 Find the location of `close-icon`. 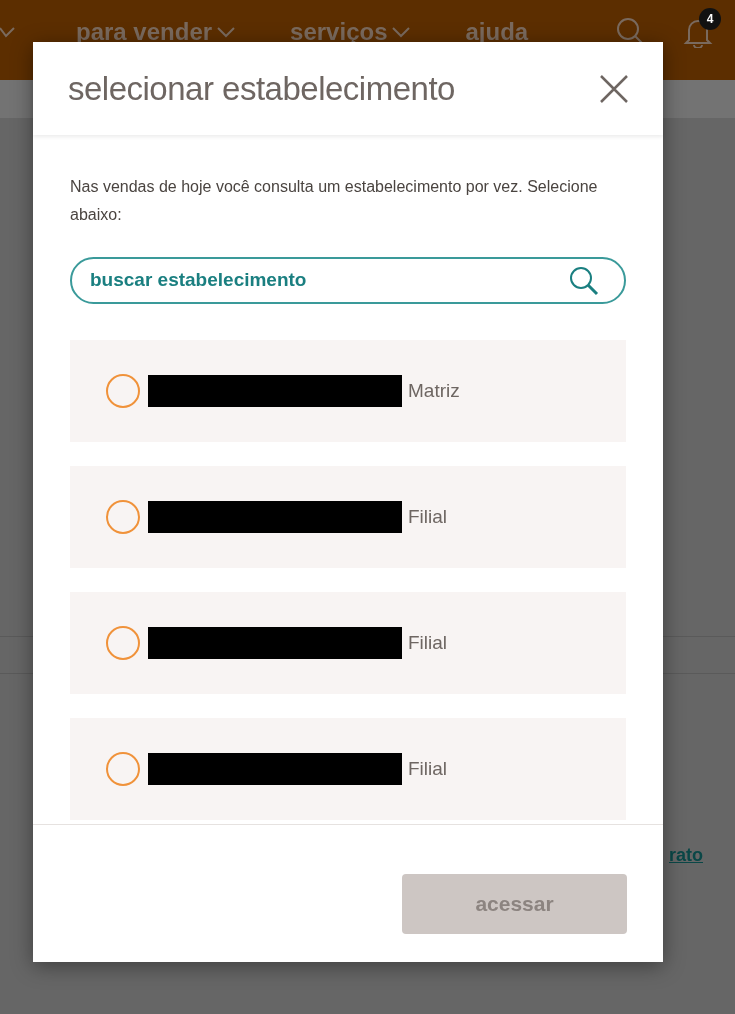

close-icon is located at coordinates (614, 88).